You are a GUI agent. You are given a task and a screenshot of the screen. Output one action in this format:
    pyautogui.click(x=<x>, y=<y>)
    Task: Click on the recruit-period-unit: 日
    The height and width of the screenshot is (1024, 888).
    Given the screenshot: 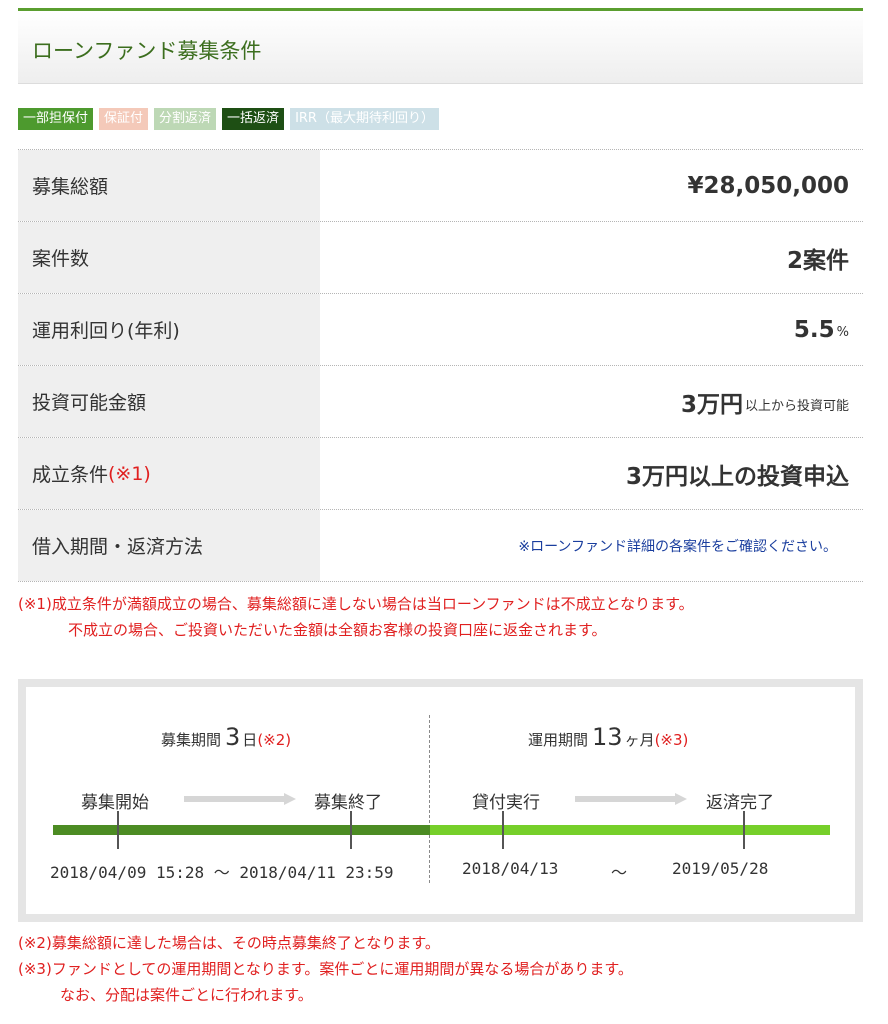 What is the action you would take?
    pyautogui.click(x=250, y=740)
    